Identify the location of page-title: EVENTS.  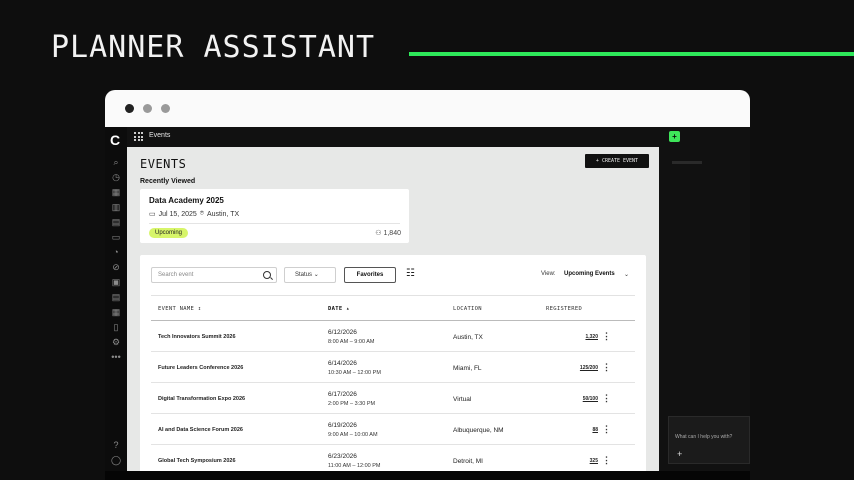
(163, 164).